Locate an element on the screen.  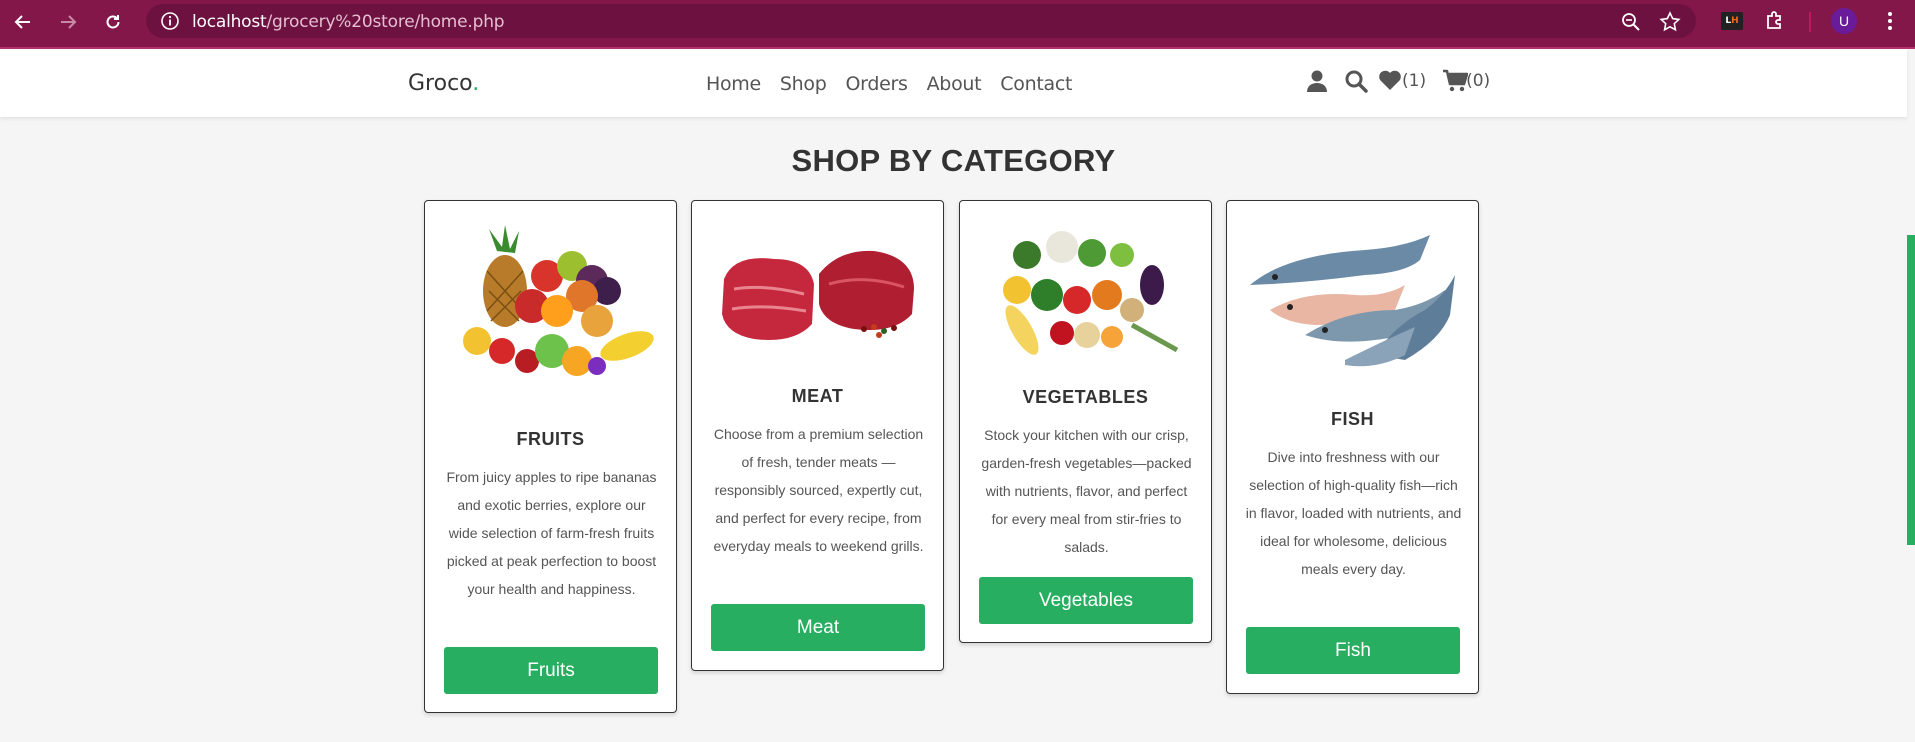
forward-arrow-icon is located at coordinates (68, 22).